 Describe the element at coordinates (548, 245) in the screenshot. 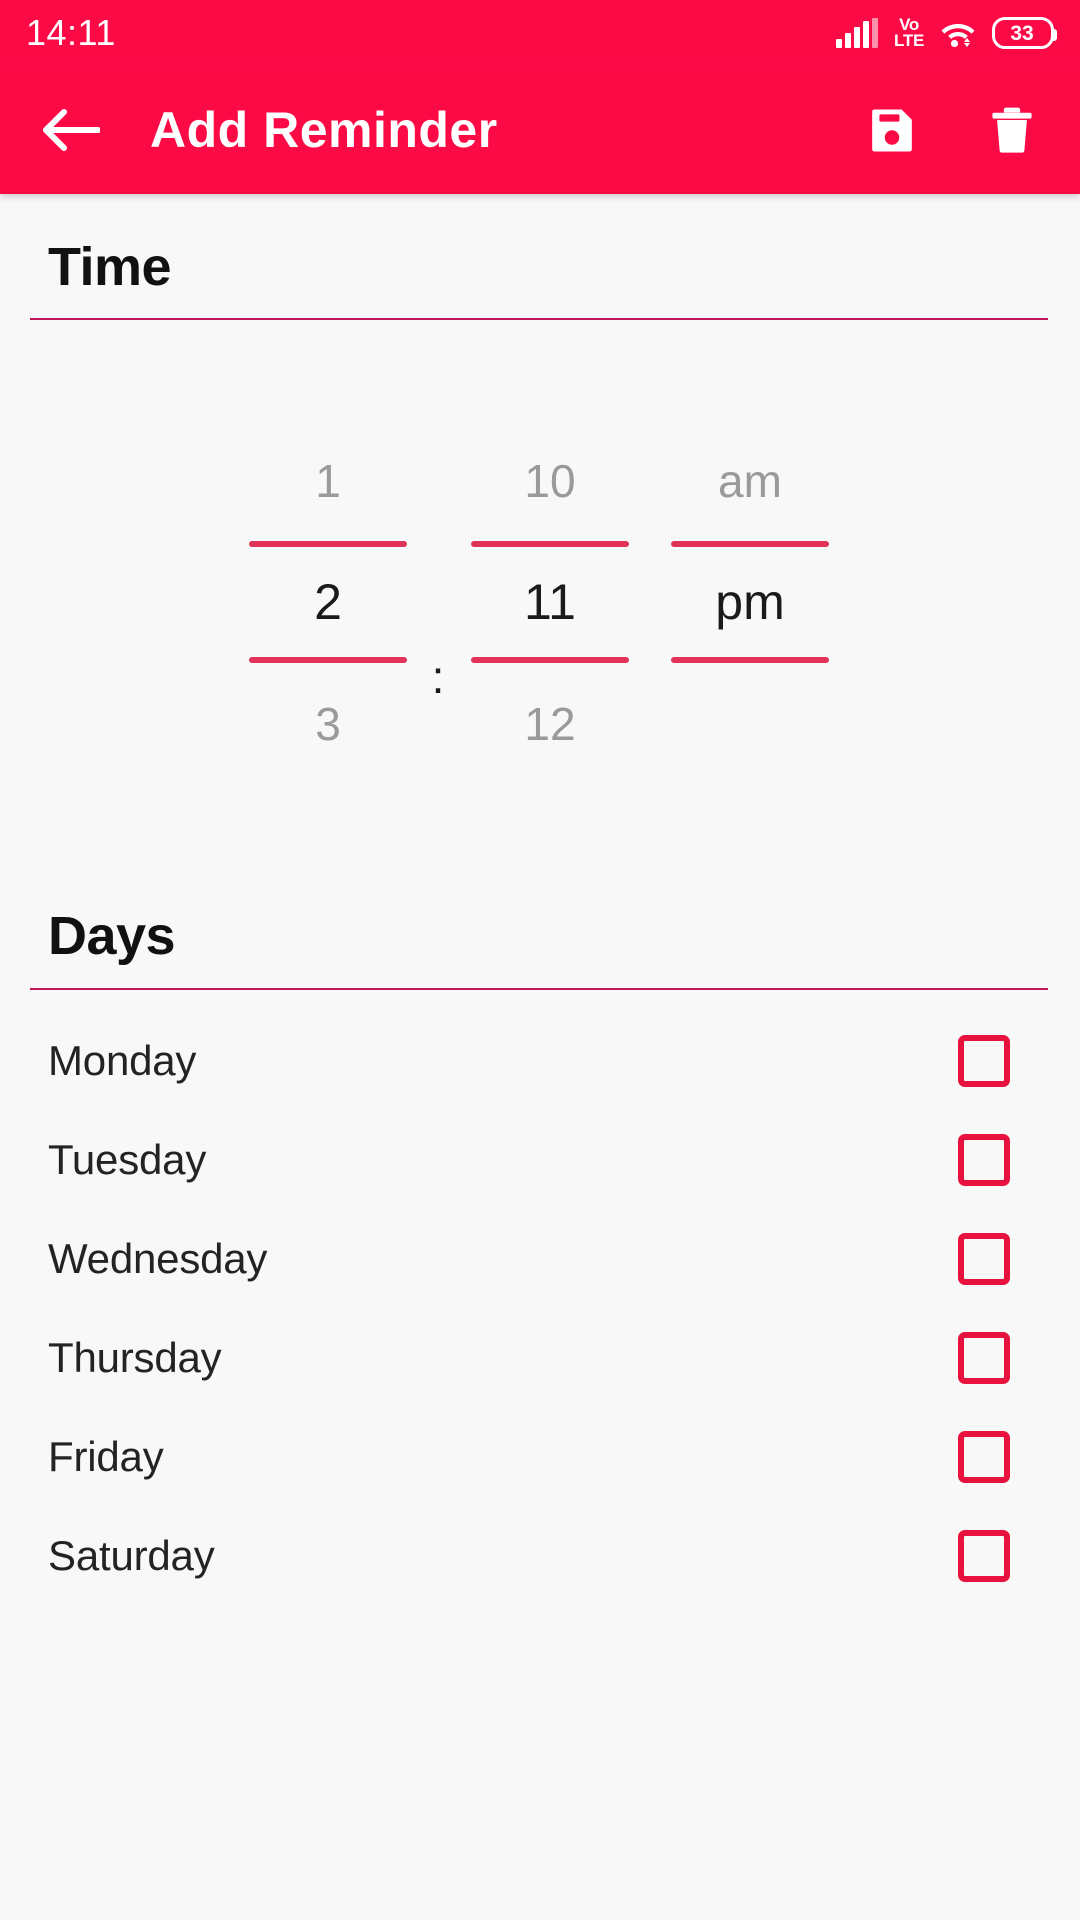

I see `time-section-header: Time` at that location.